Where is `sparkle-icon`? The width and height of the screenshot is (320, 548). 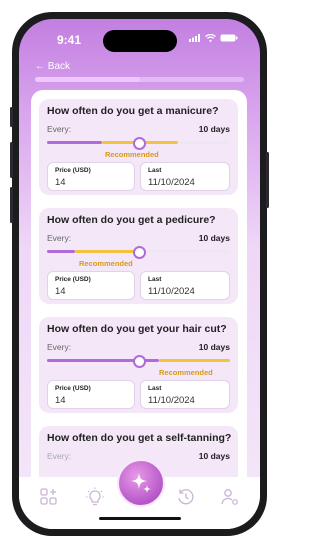 sparkle-icon is located at coordinates (141, 483).